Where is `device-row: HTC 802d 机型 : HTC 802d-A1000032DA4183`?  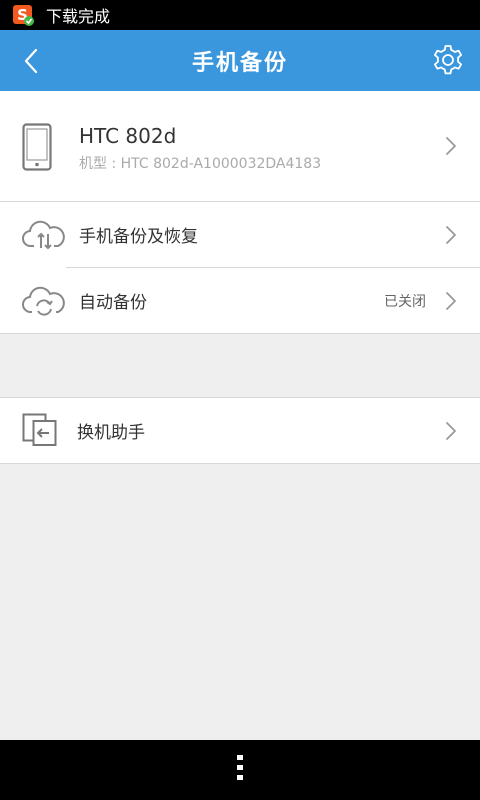 device-row: HTC 802d 机型 : HTC 802d-A1000032DA4183 is located at coordinates (240, 146).